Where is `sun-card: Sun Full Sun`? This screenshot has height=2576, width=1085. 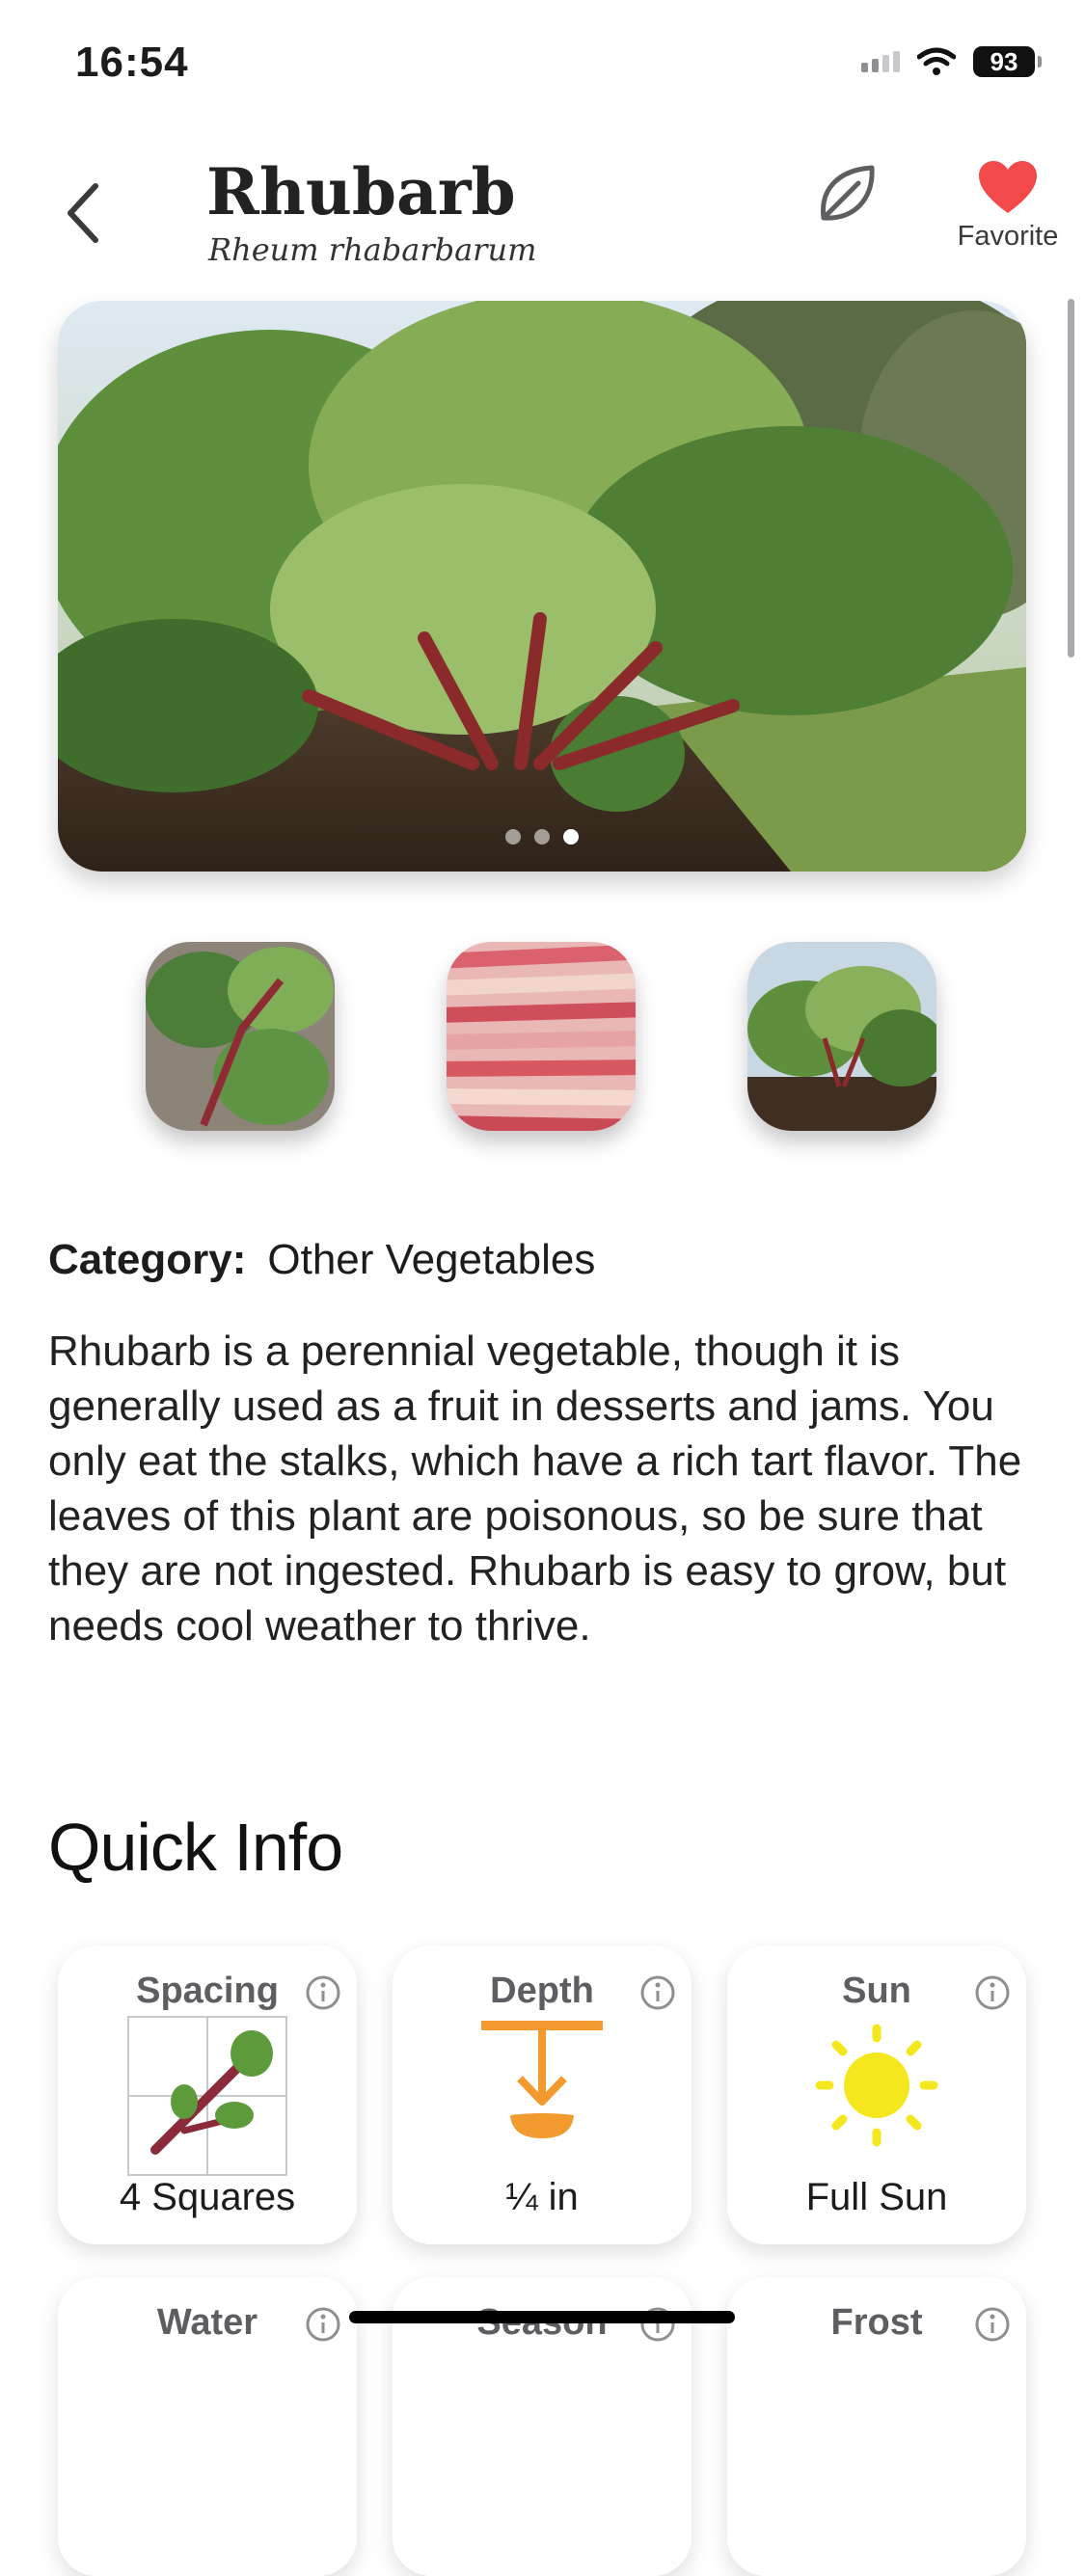
sun-card: Sun Full Sun is located at coordinates (877, 2095).